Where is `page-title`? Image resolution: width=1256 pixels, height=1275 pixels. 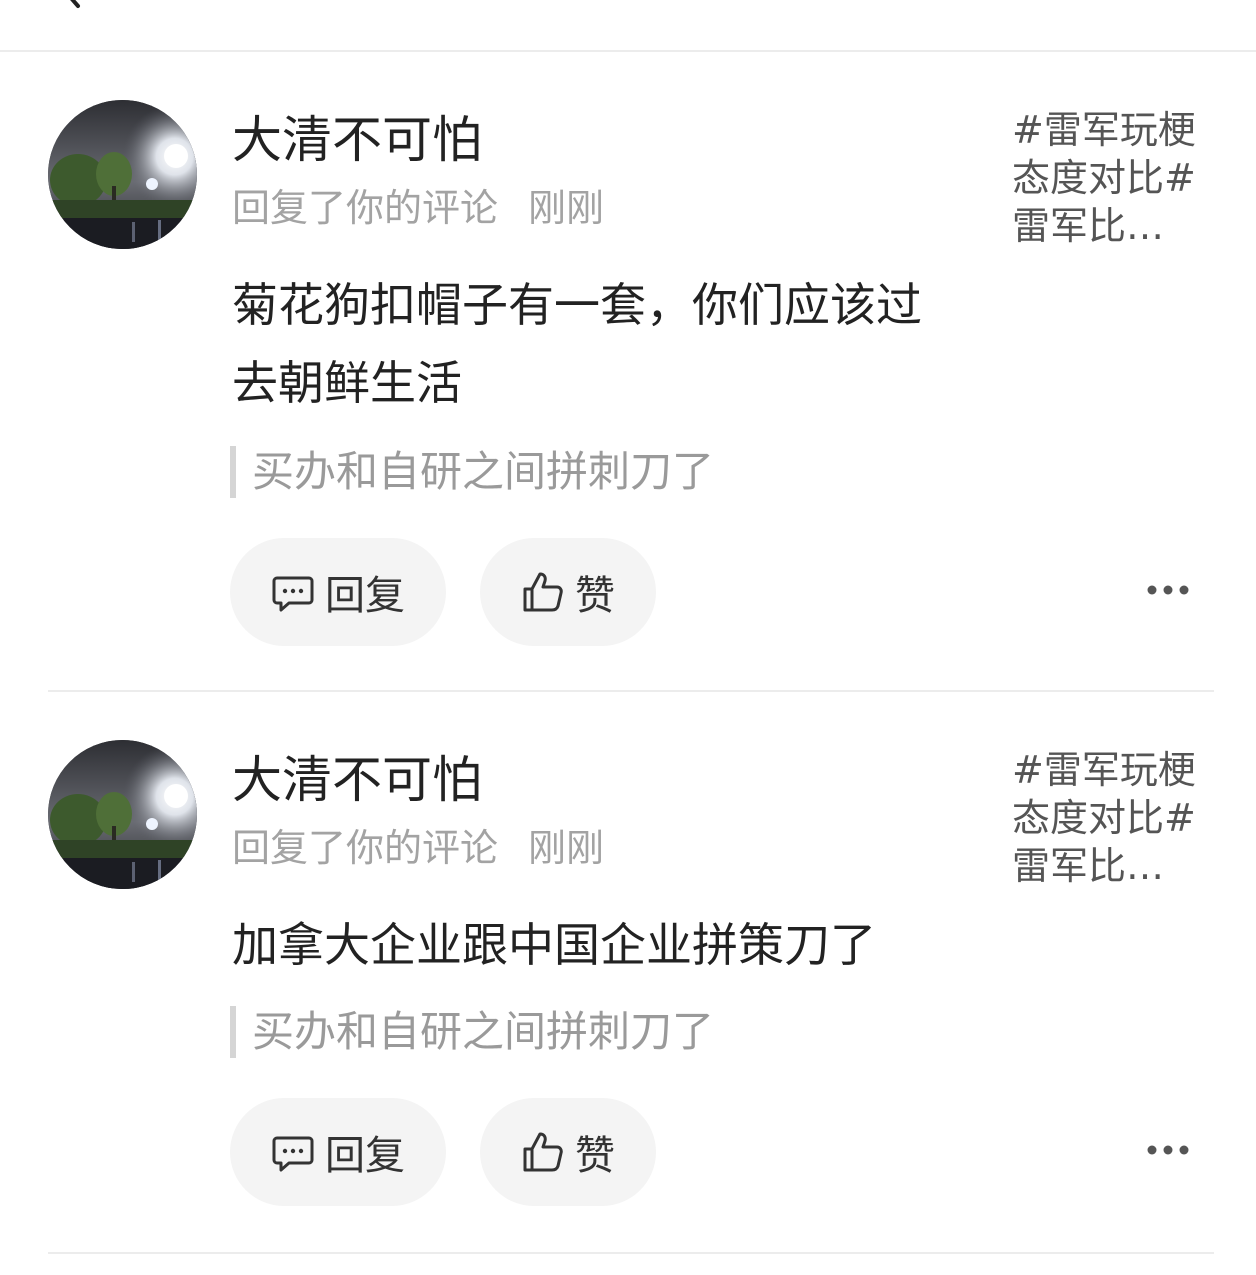
page-title is located at coordinates (600, 4).